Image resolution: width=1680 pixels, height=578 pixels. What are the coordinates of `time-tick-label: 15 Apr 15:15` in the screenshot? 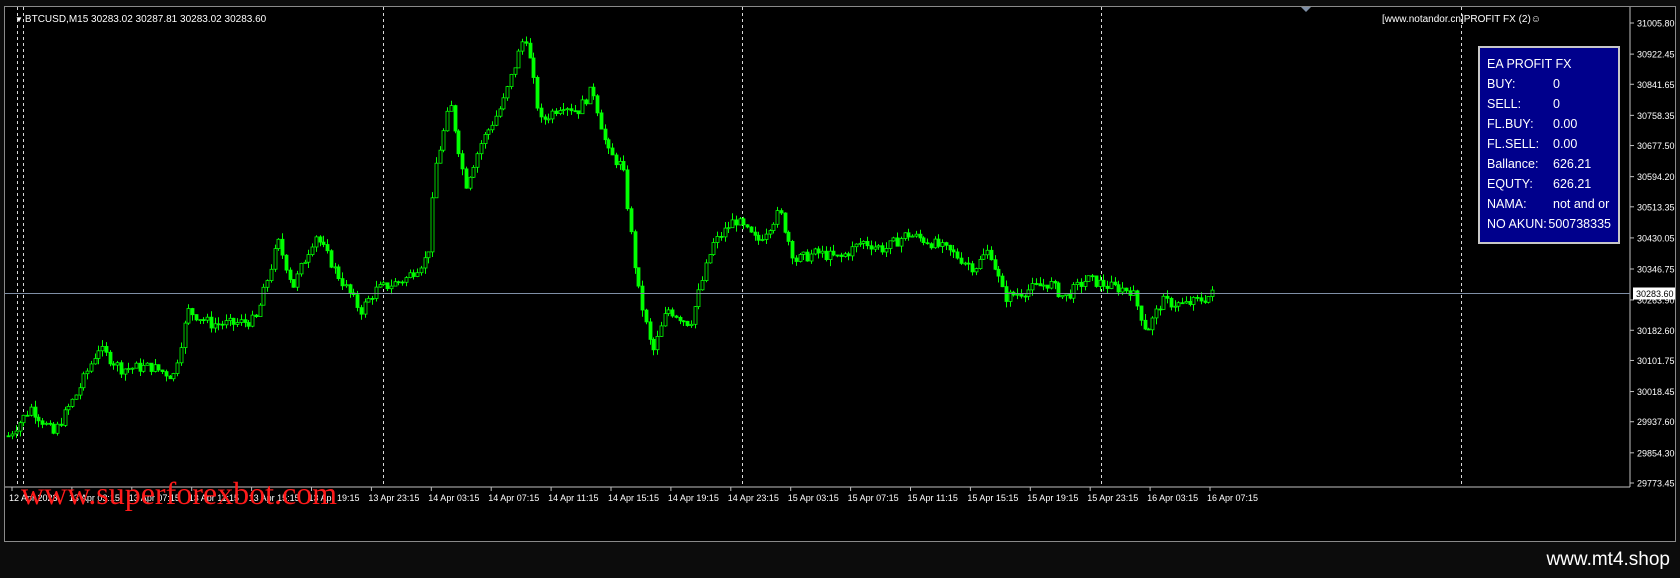 It's located at (992, 498).